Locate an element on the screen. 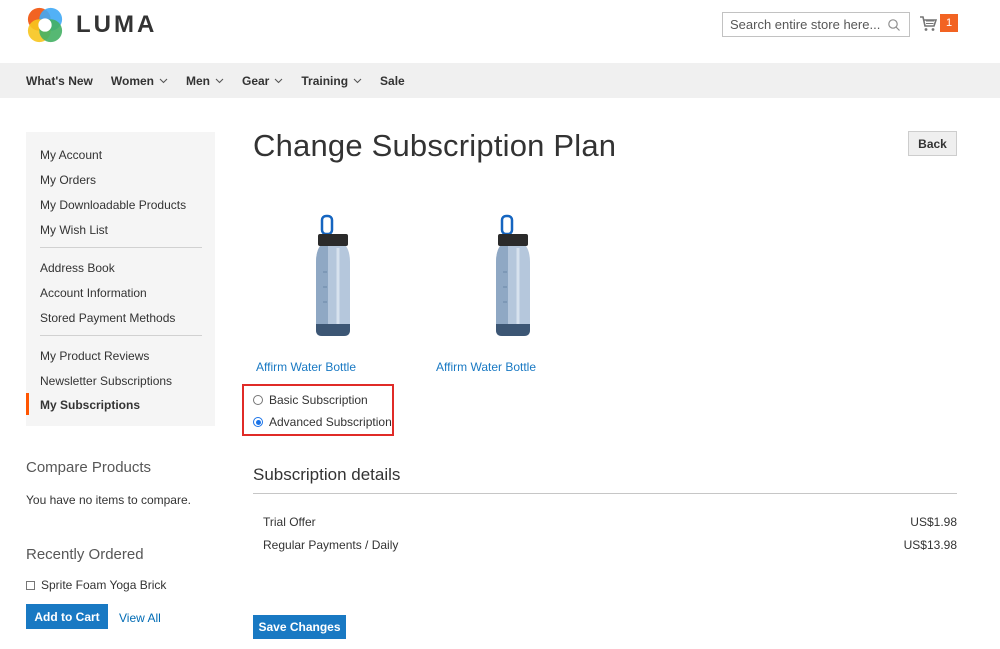  recently-ordered-item: Sprite Foam Yoga Brick is located at coordinates (96, 585).